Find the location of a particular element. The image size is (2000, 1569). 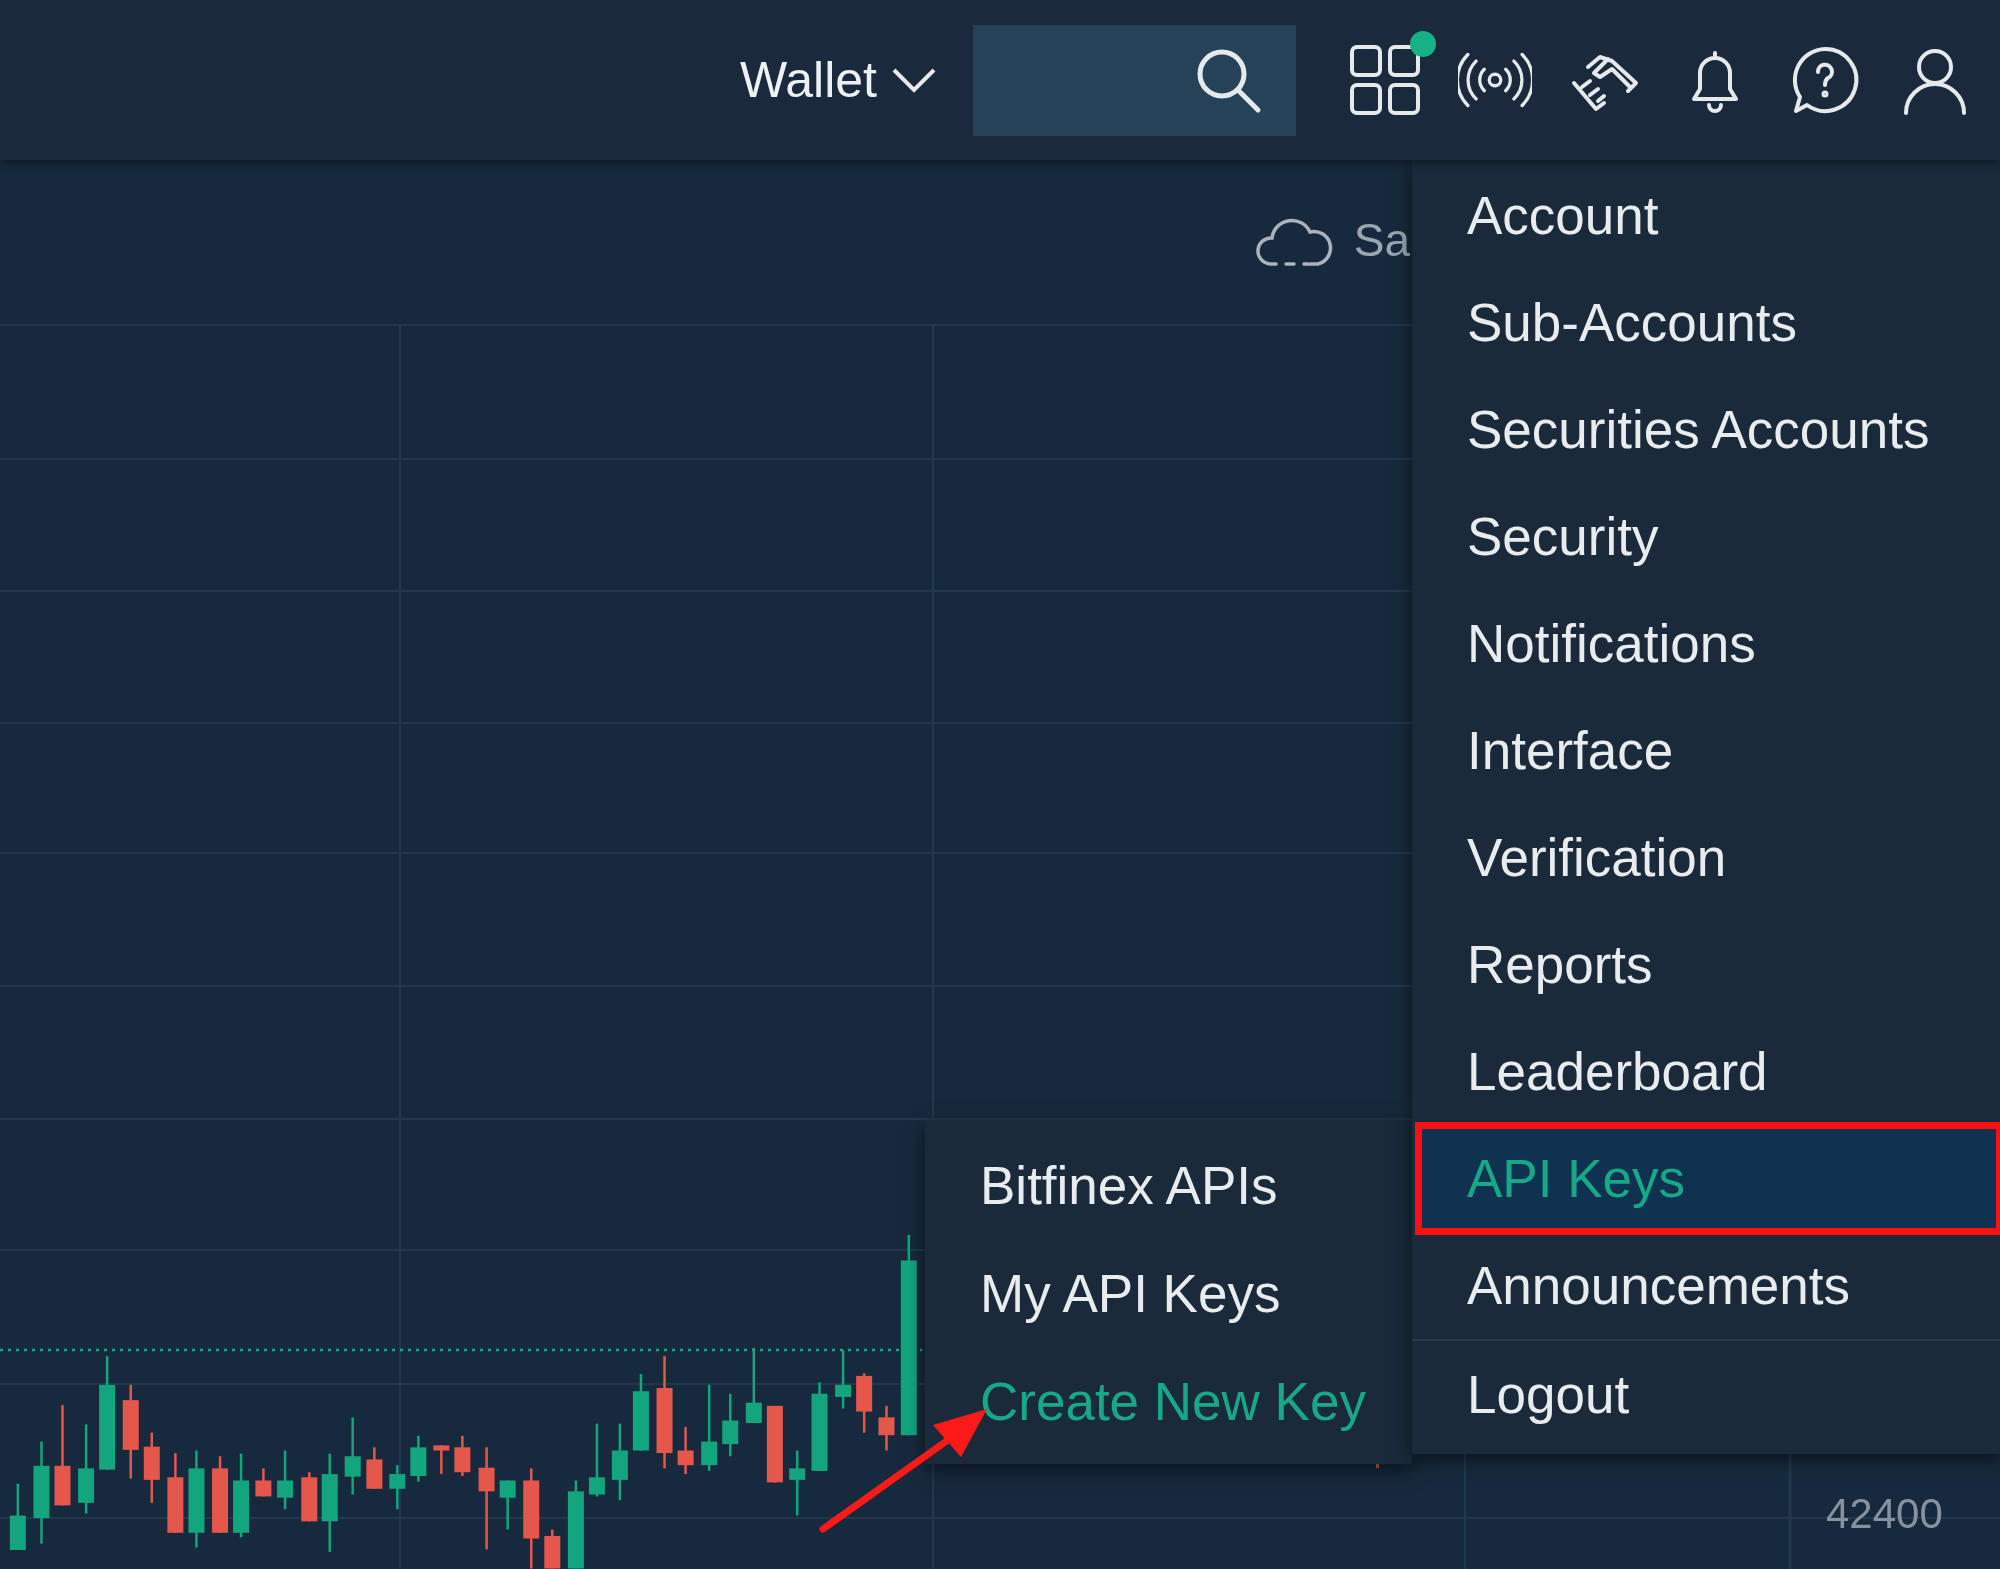

menu-item: Notifications is located at coordinates (1706, 643).